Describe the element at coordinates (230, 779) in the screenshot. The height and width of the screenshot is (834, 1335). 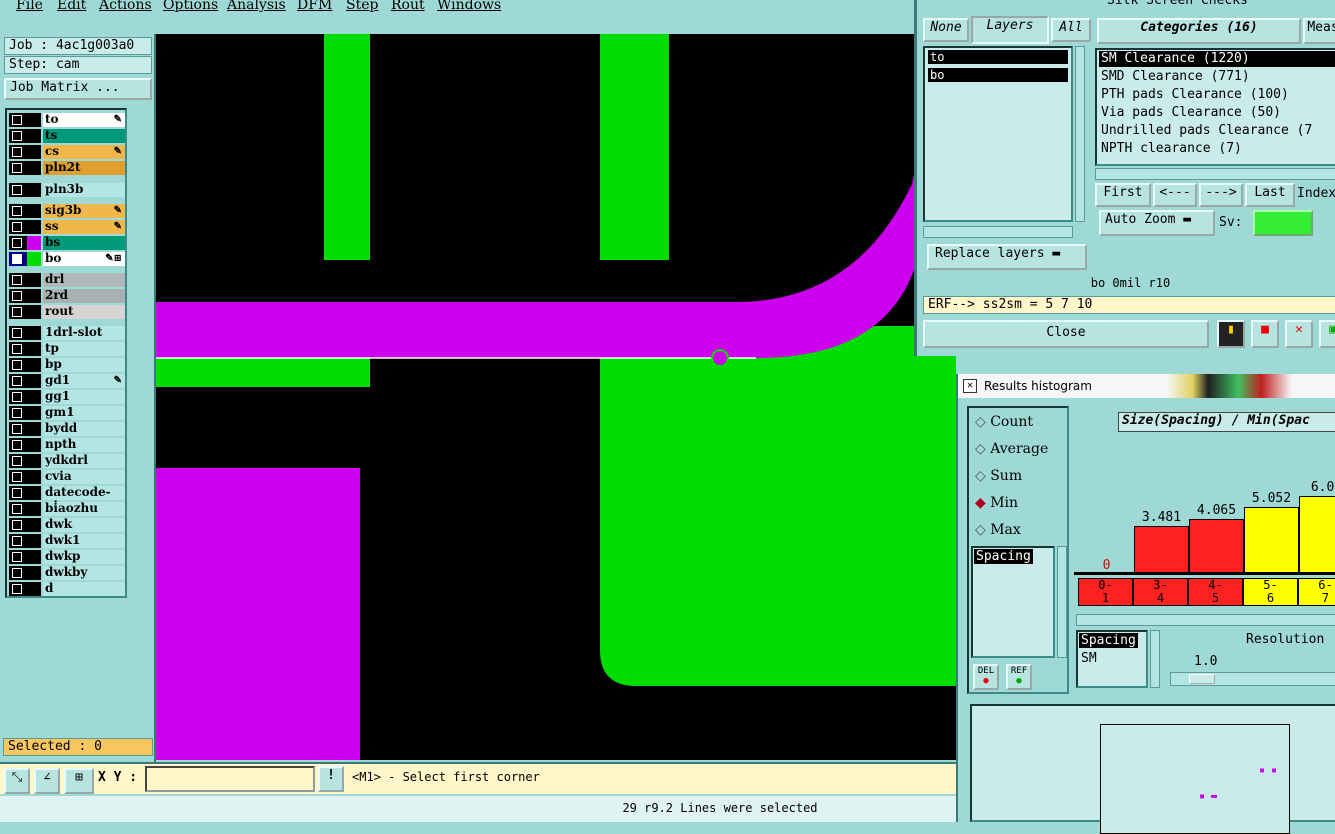
I see `xy-input` at that location.